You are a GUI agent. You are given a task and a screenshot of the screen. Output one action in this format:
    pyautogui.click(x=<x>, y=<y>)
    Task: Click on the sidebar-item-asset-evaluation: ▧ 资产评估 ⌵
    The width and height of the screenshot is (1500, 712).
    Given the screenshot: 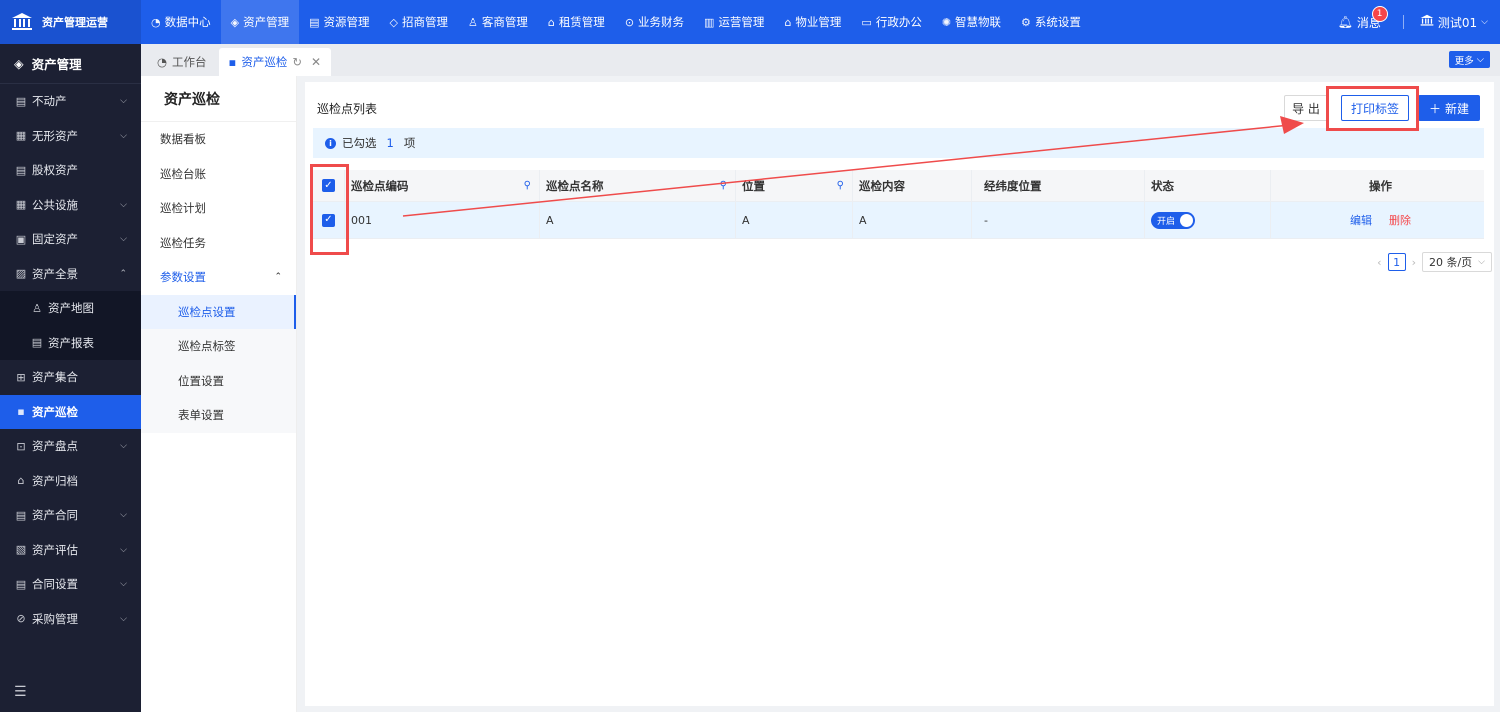 What is the action you would take?
    pyautogui.click(x=70, y=550)
    